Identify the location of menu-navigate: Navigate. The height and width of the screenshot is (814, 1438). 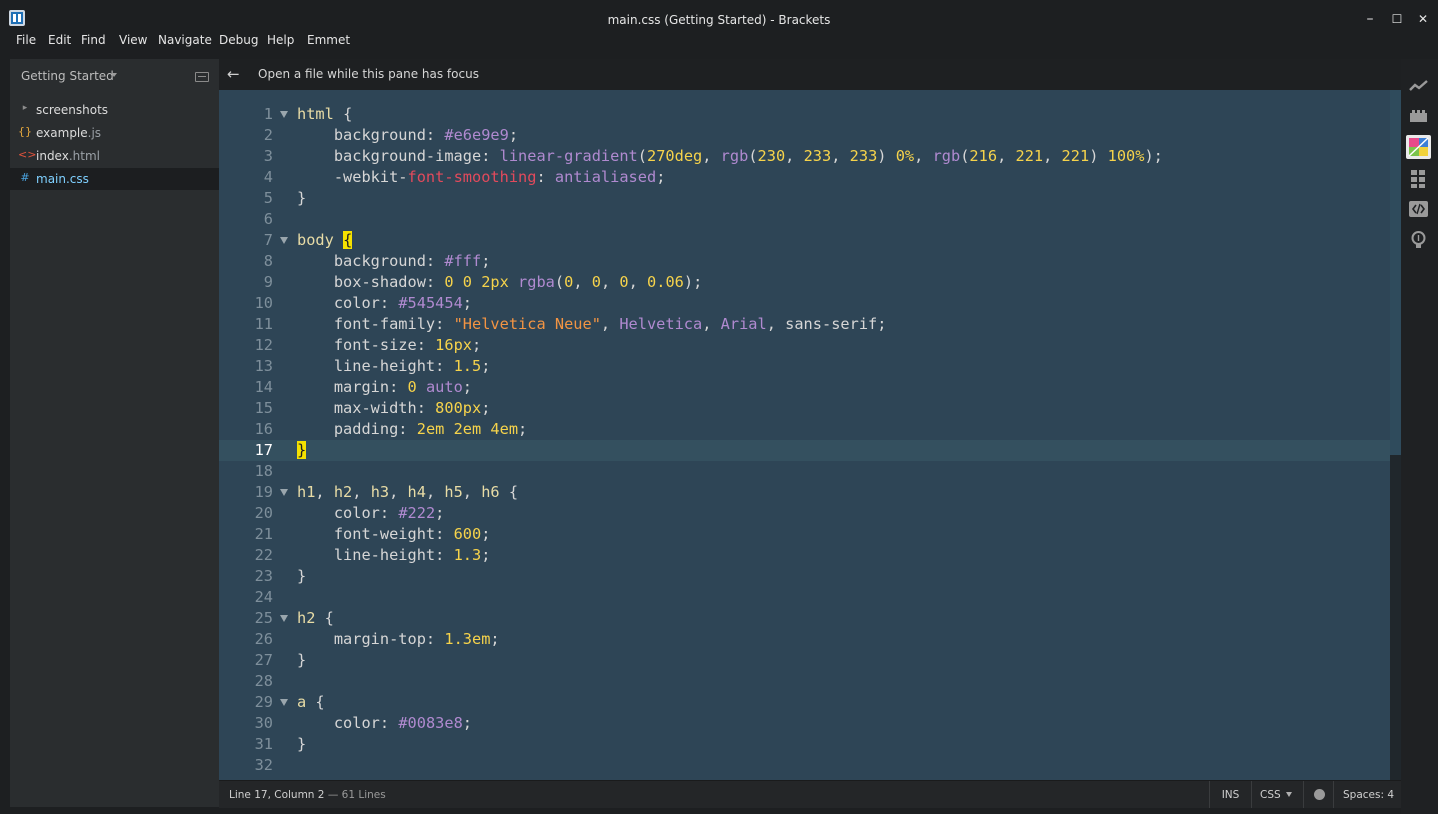
(185, 40).